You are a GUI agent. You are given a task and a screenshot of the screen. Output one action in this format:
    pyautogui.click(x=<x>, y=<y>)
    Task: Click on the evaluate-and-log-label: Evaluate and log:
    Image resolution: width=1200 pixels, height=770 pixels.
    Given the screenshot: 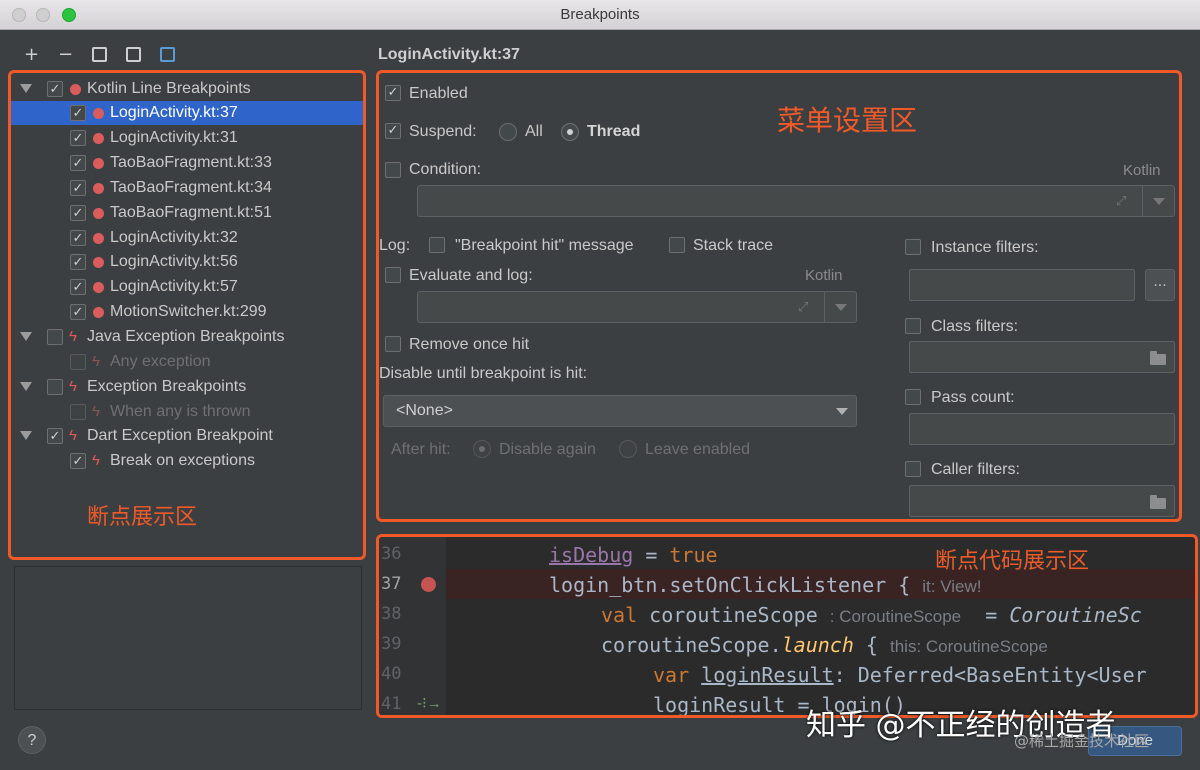 What is the action you would take?
    pyautogui.click(x=471, y=275)
    